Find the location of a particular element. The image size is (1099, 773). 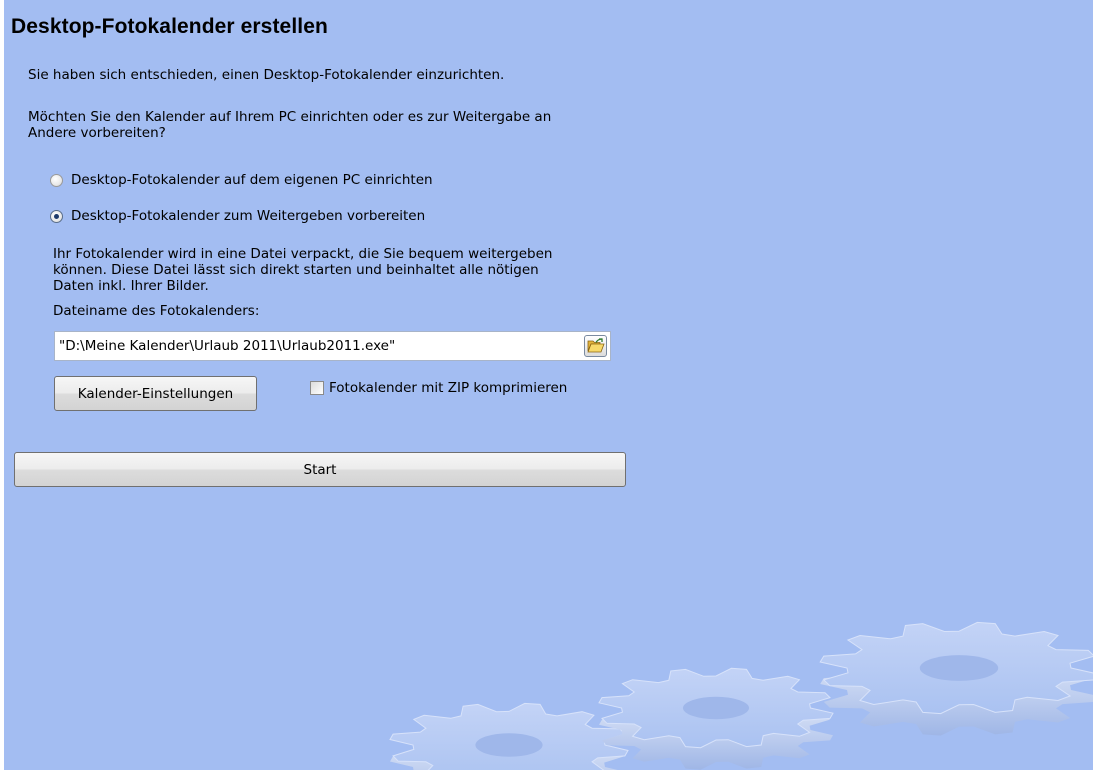

start-button: Start is located at coordinates (320, 469).